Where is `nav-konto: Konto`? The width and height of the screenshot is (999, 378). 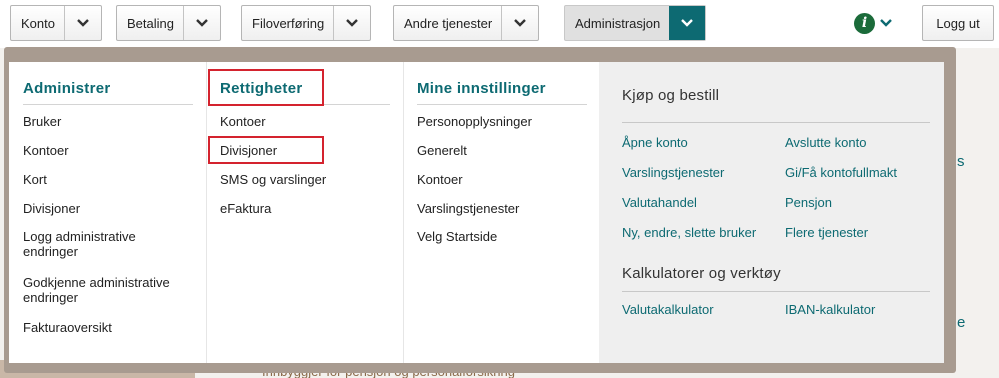 nav-konto: Konto is located at coordinates (56, 23).